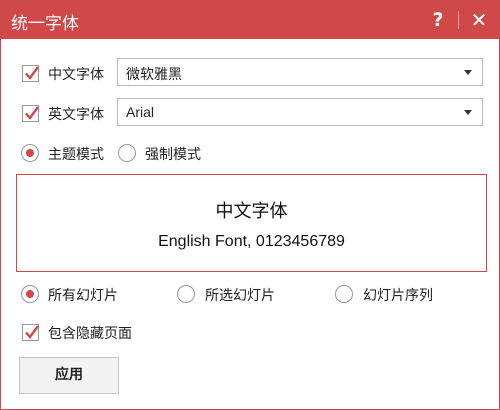 This screenshot has width=500, height=410. I want to click on apply-button: 应用, so click(69, 375).